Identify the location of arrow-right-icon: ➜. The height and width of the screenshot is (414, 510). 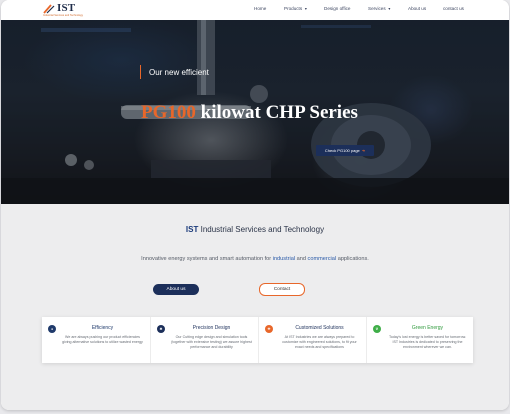
(363, 150).